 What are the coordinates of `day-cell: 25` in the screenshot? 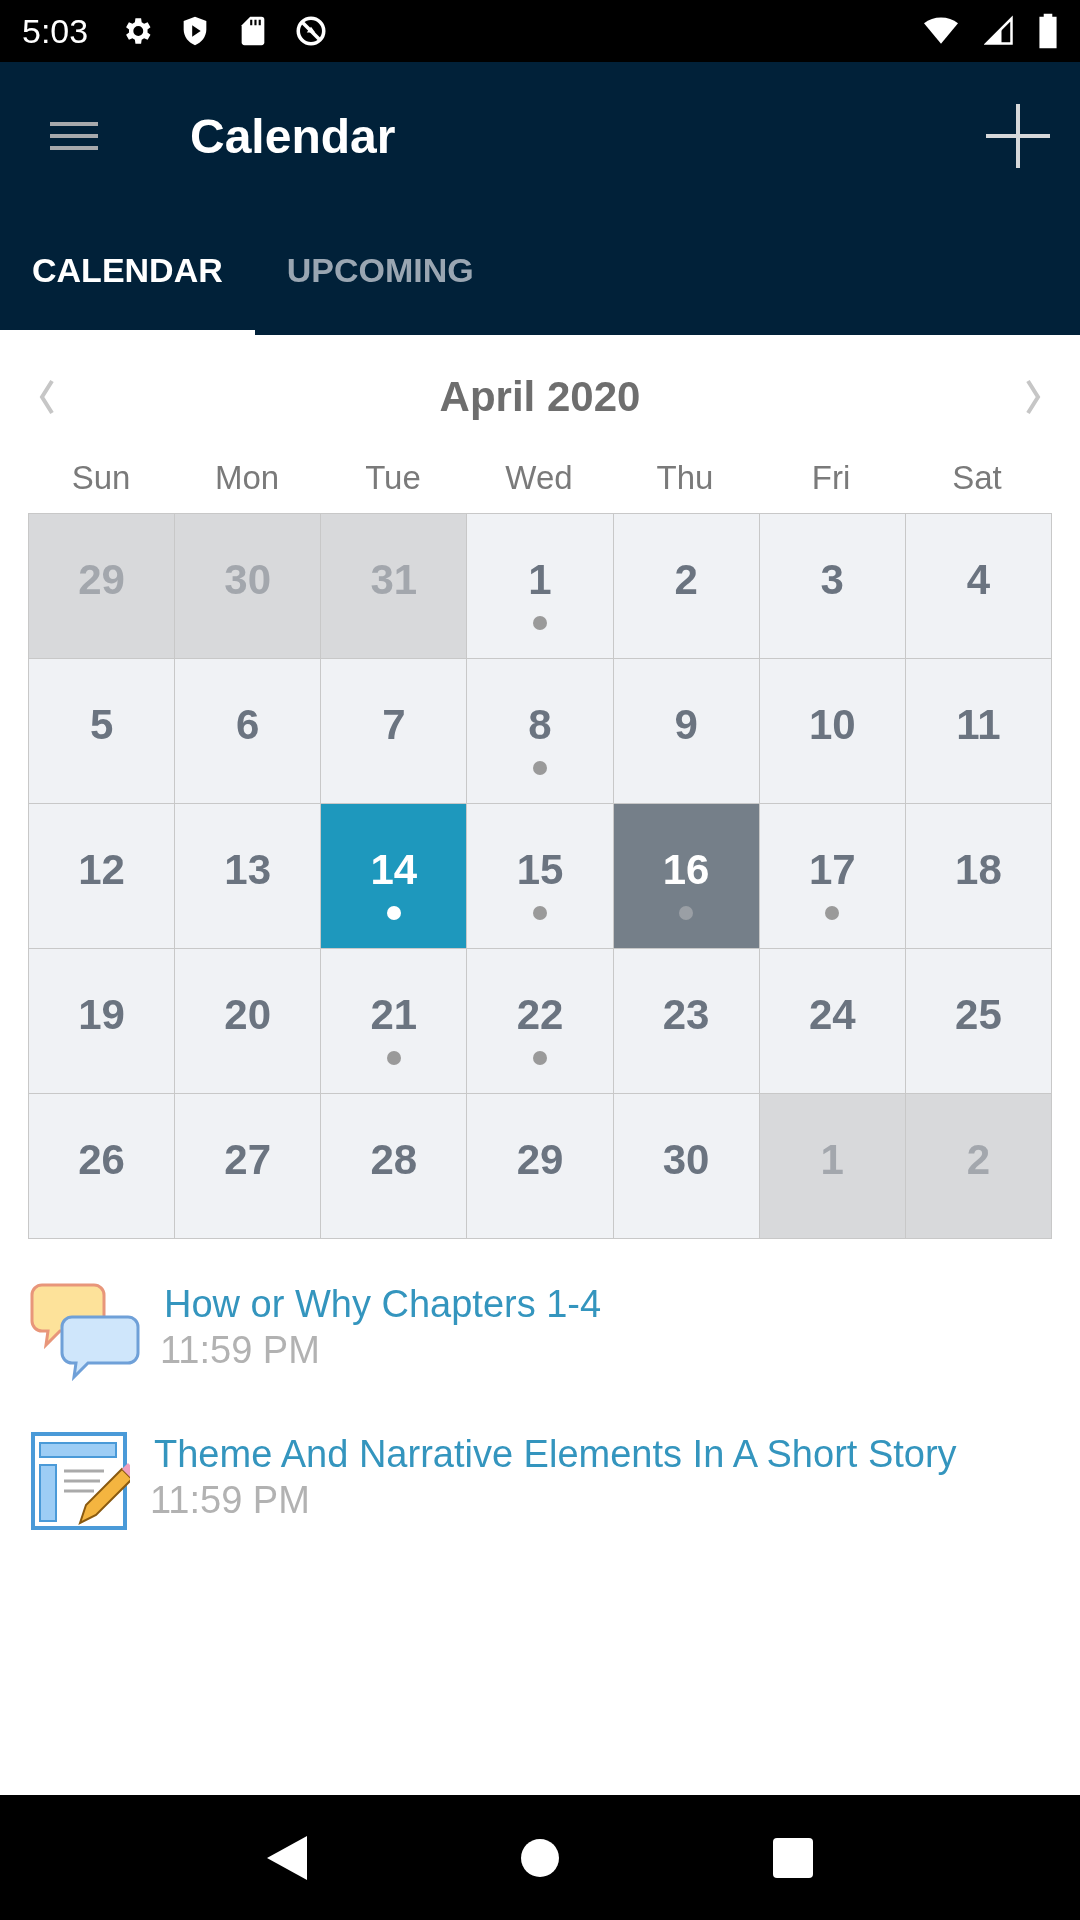 It's located at (978, 1021).